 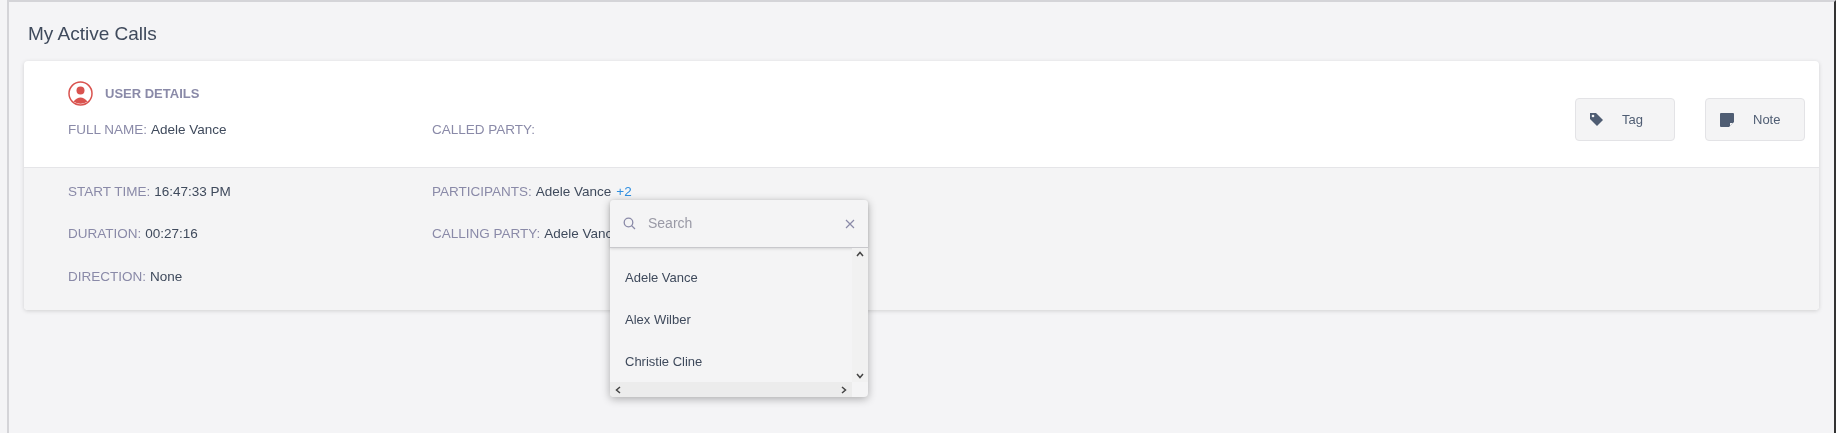 What do you see at coordinates (107, 276) in the screenshot?
I see `field-label: DIRECTION:` at bounding box center [107, 276].